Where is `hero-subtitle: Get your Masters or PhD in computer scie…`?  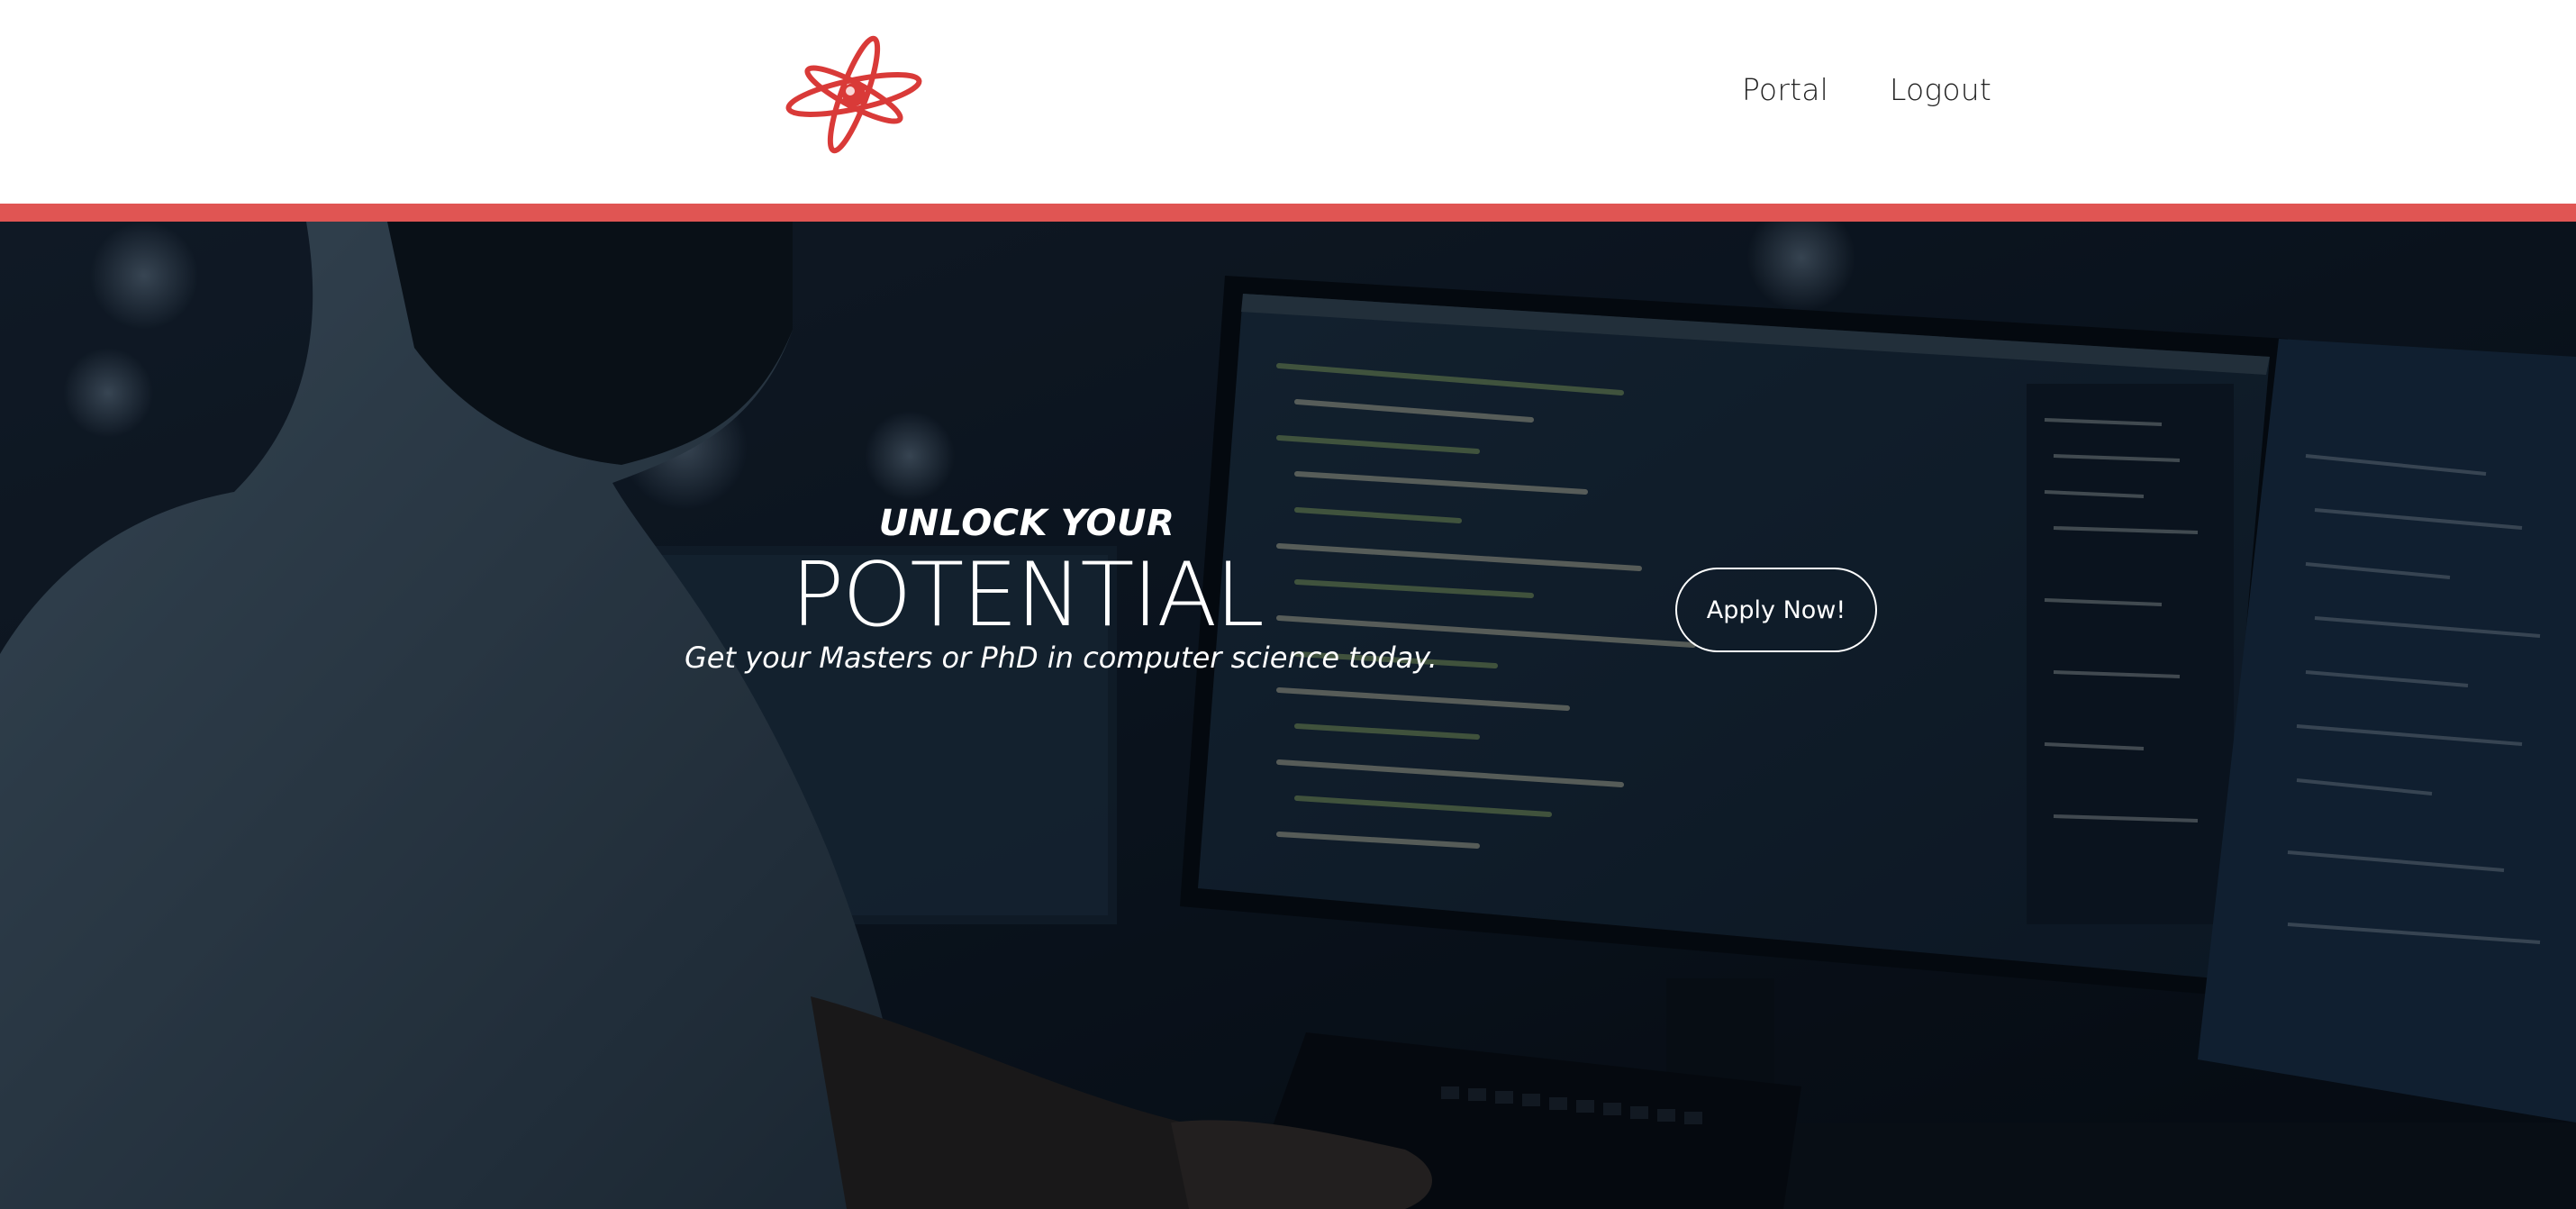 hero-subtitle: Get your Masters or PhD in computer scie… is located at coordinates (1061, 658).